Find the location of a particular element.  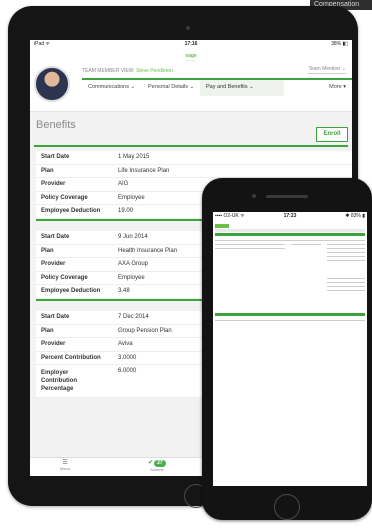

actions-count-badge: 27 is located at coordinates (160, 463).